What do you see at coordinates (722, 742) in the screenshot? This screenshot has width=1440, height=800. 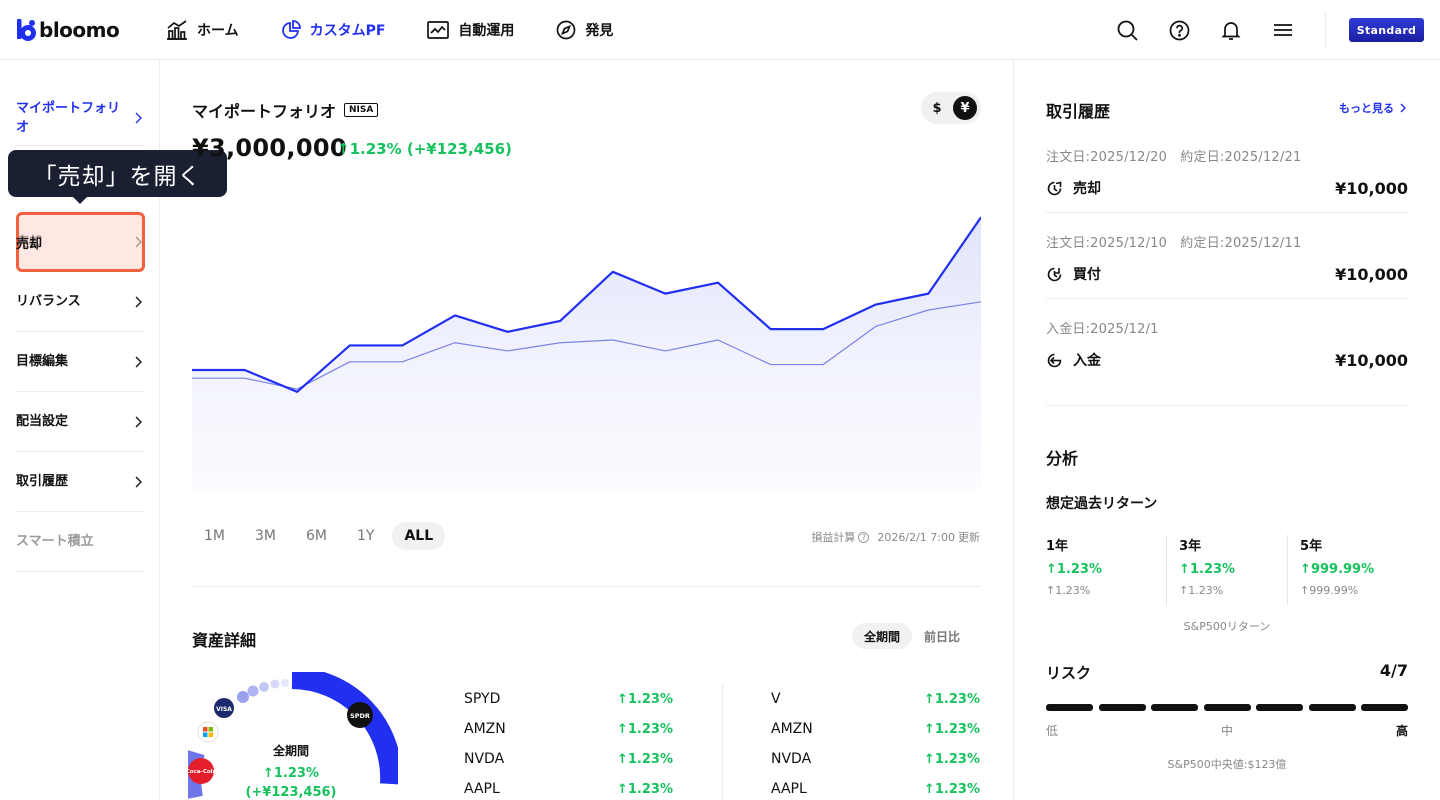 I see `holdings-separator` at bounding box center [722, 742].